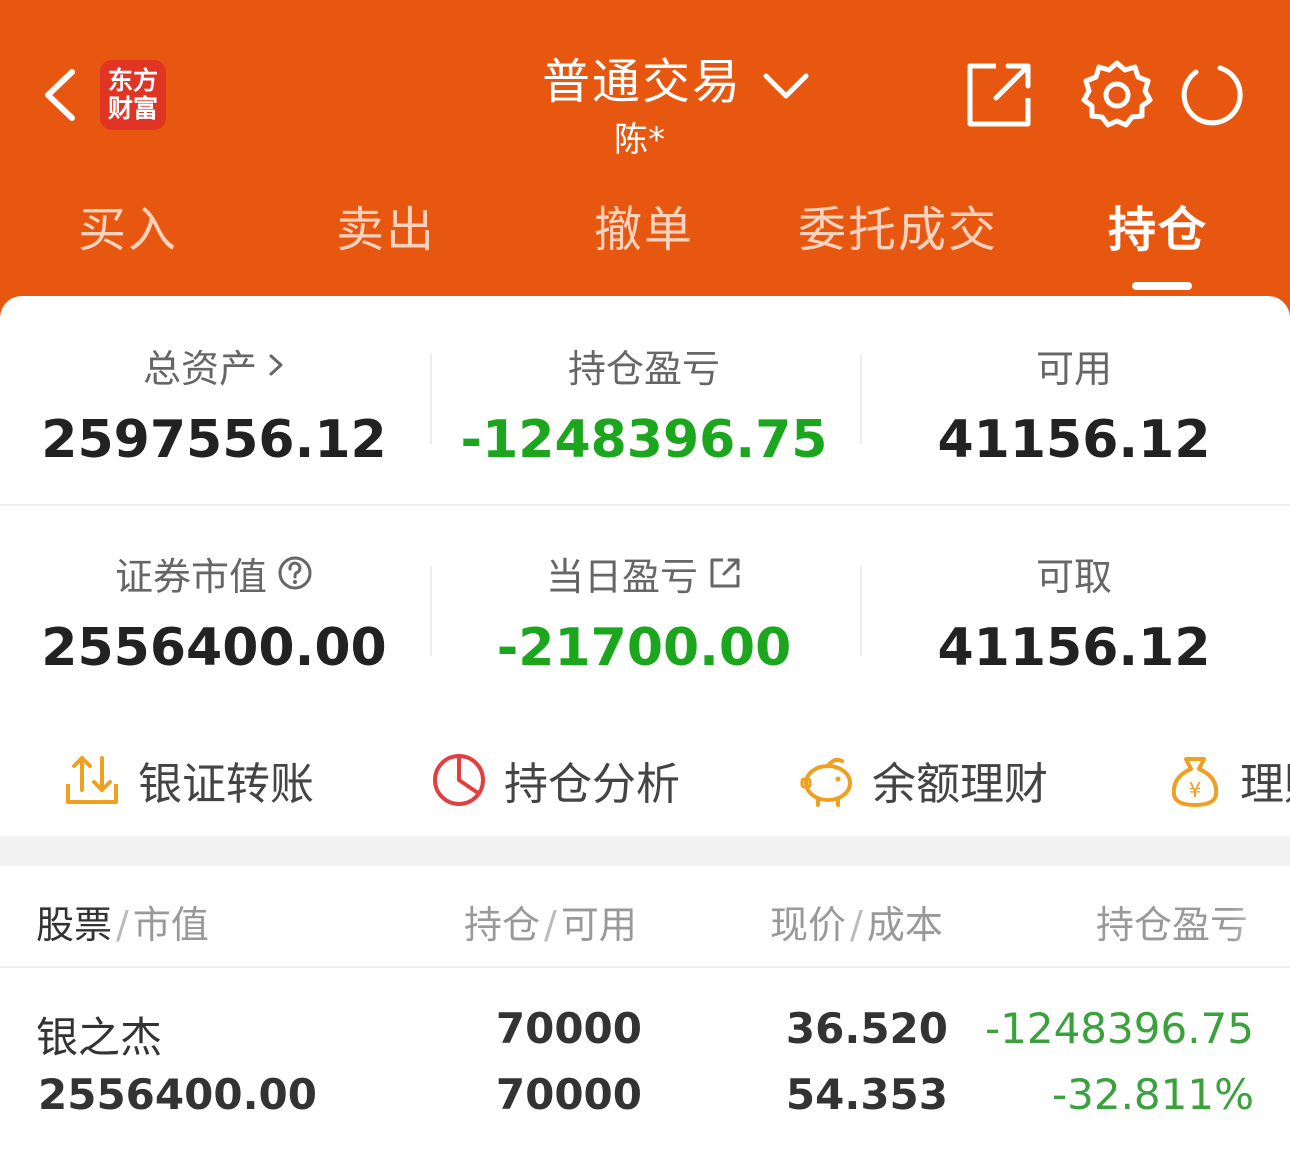  Describe the element at coordinates (214, 405) in the screenshot. I see `total-assets: 总资产 2597556.12` at that location.